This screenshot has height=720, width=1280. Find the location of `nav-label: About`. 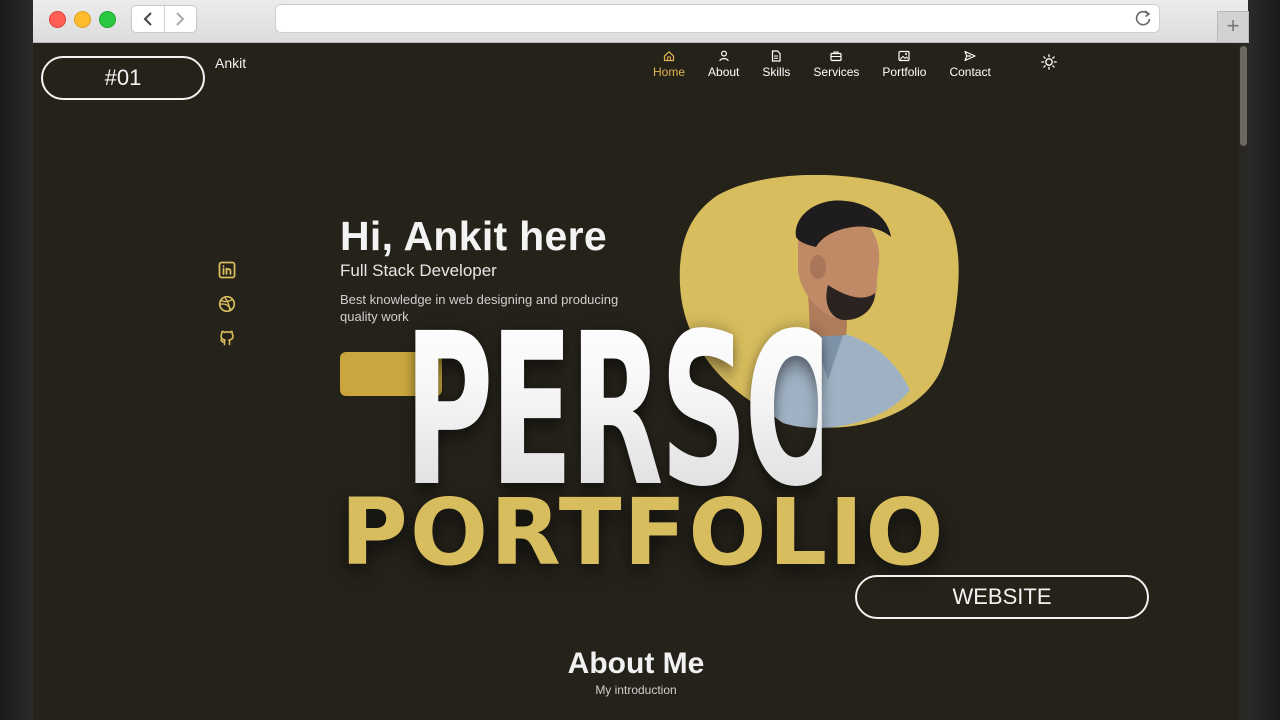

nav-label: About is located at coordinates (724, 72).